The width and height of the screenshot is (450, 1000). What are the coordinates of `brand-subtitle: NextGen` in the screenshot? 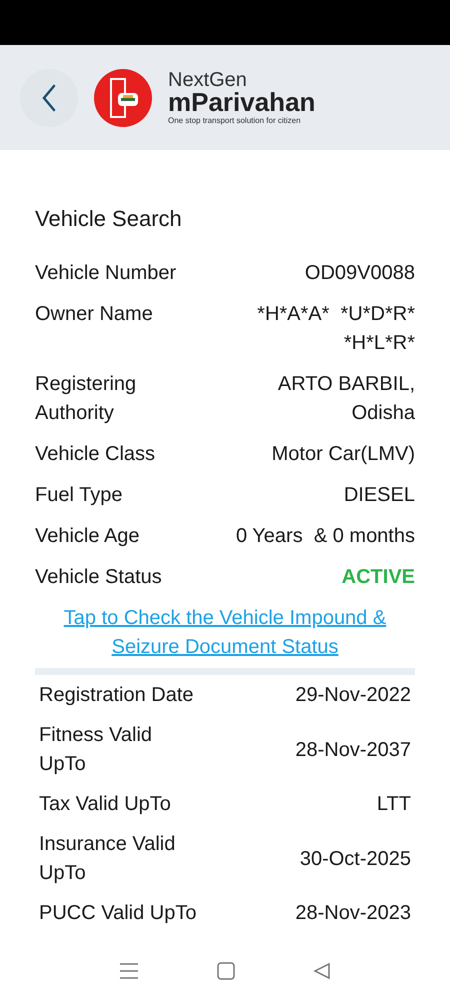 It's located at (208, 80).